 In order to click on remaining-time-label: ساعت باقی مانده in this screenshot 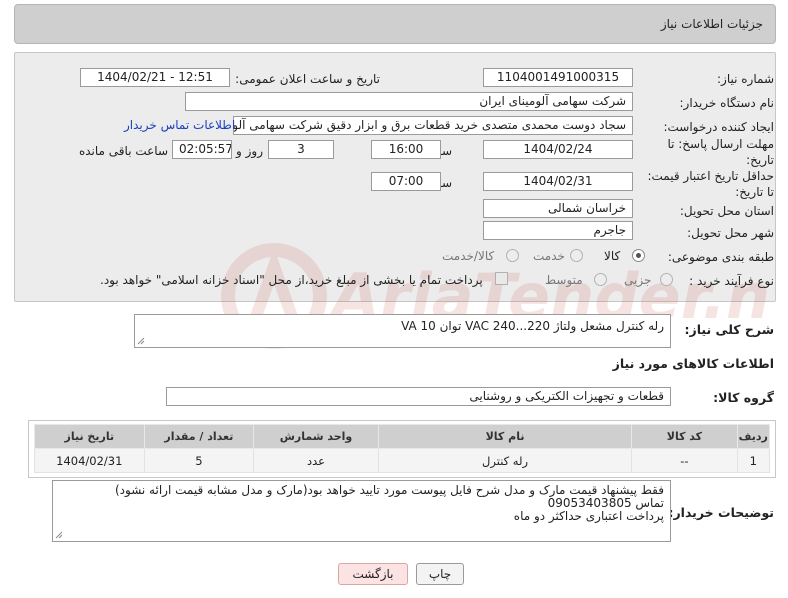, I will do `click(123, 151)`.